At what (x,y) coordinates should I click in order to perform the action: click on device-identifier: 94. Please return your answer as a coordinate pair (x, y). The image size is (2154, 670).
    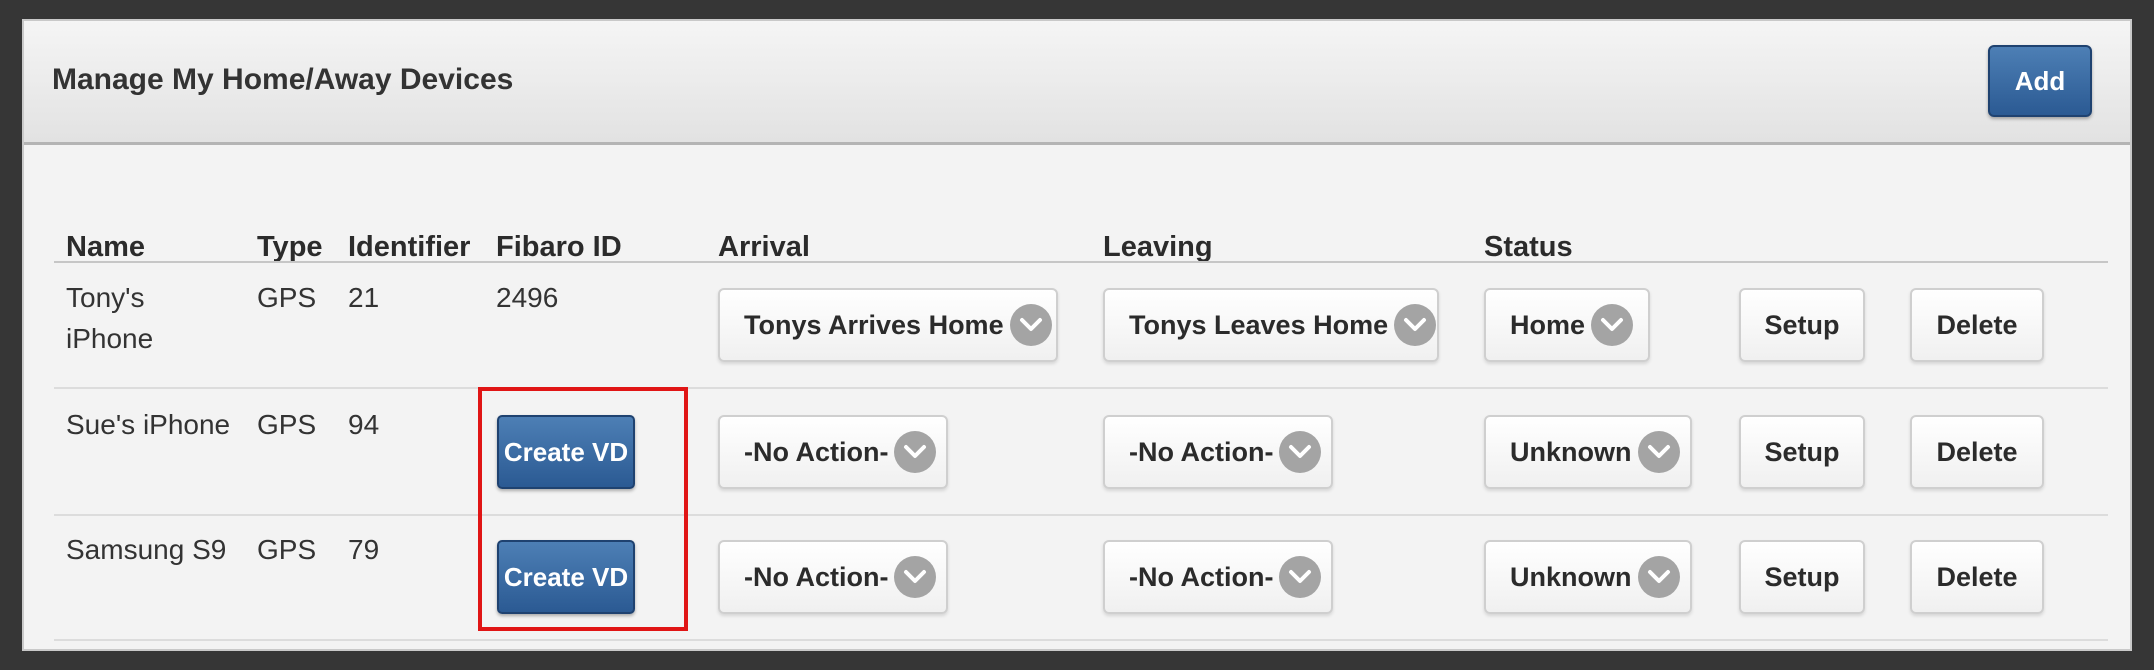
    Looking at the image, I should click on (364, 424).